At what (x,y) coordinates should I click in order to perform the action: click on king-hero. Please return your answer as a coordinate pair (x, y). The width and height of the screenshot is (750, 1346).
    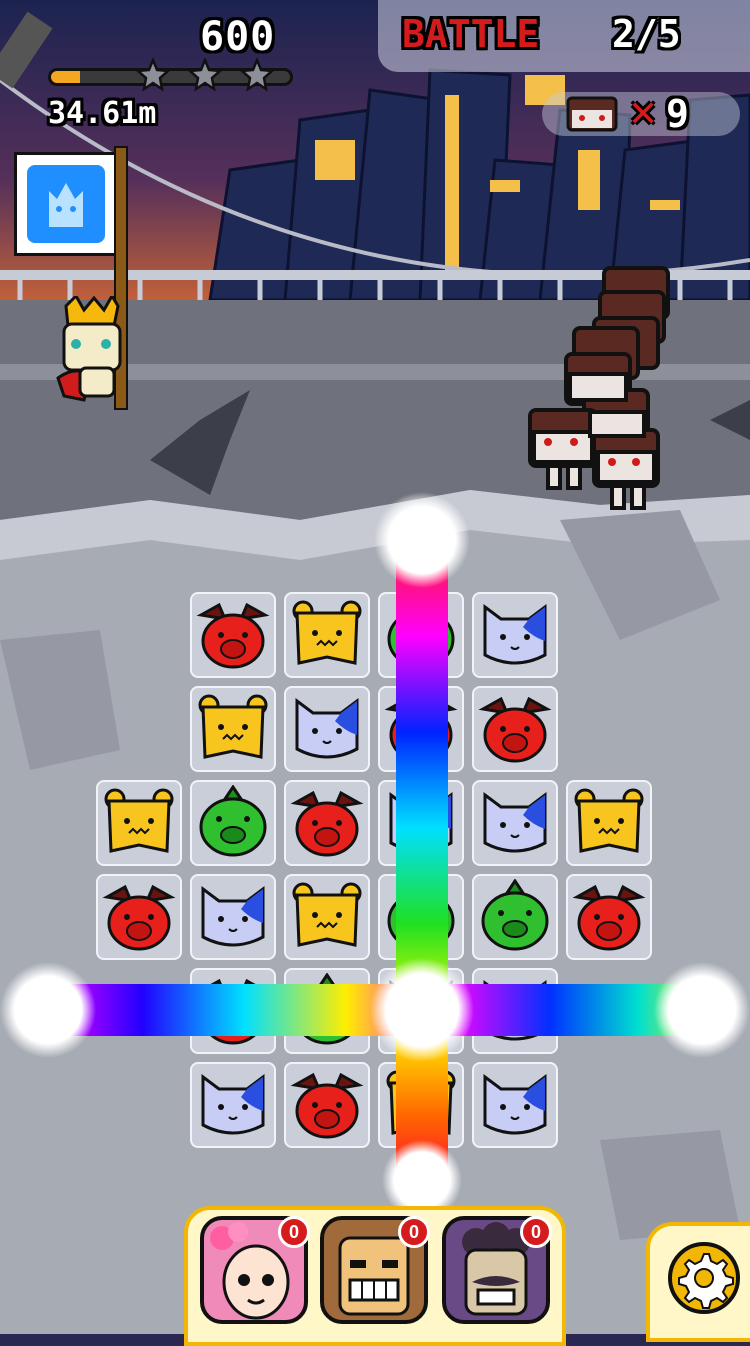
    Looking at the image, I should click on (89, 349).